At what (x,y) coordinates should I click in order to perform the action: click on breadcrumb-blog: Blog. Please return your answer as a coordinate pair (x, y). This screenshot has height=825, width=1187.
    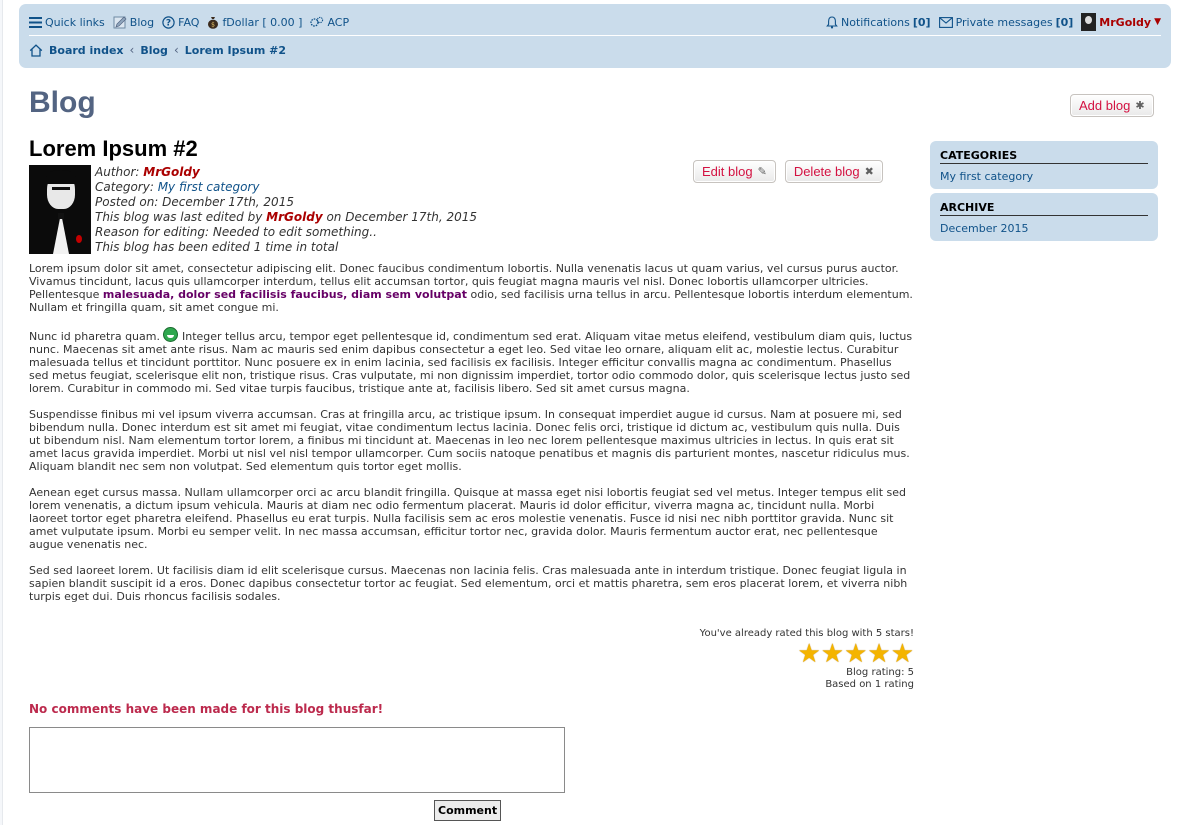
    Looking at the image, I should click on (154, 50).